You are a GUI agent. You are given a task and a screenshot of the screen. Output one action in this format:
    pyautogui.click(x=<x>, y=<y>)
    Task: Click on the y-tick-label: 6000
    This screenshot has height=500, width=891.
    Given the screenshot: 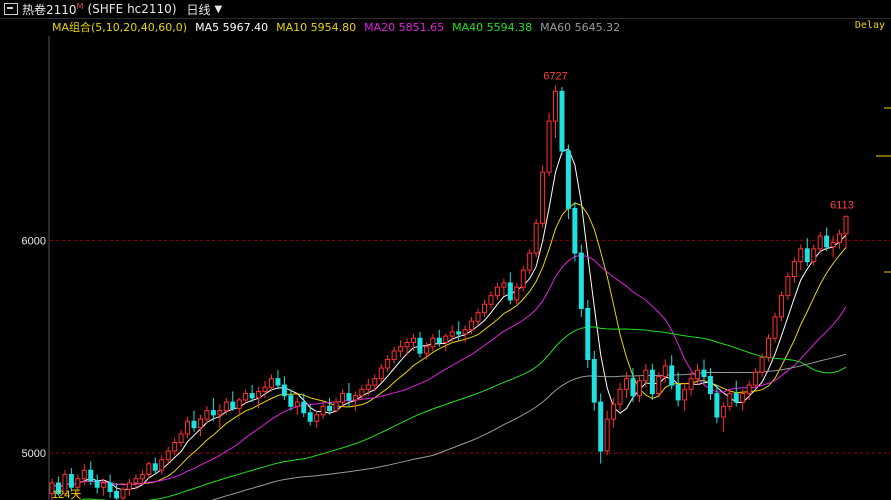 What is the action you would take?
    pyautogui.click(x=34, y=241)
    